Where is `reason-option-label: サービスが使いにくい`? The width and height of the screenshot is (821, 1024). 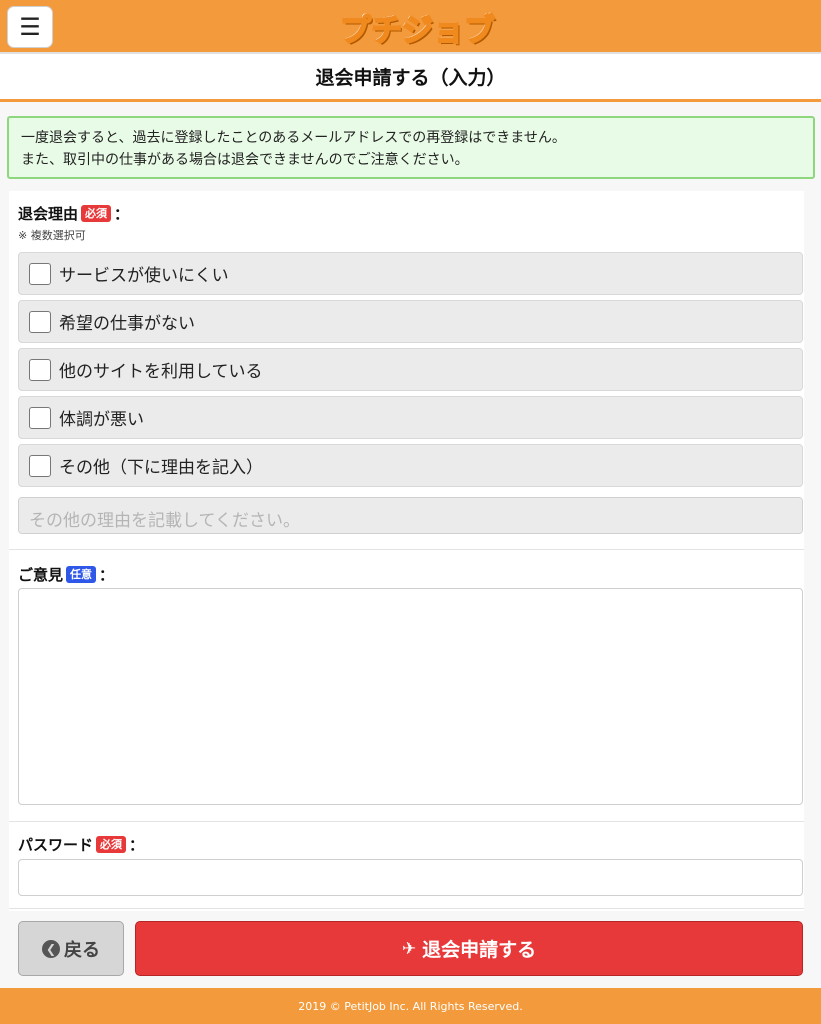
reason-option-label: サービスが使いにくい is located at coordinates (144, 276).